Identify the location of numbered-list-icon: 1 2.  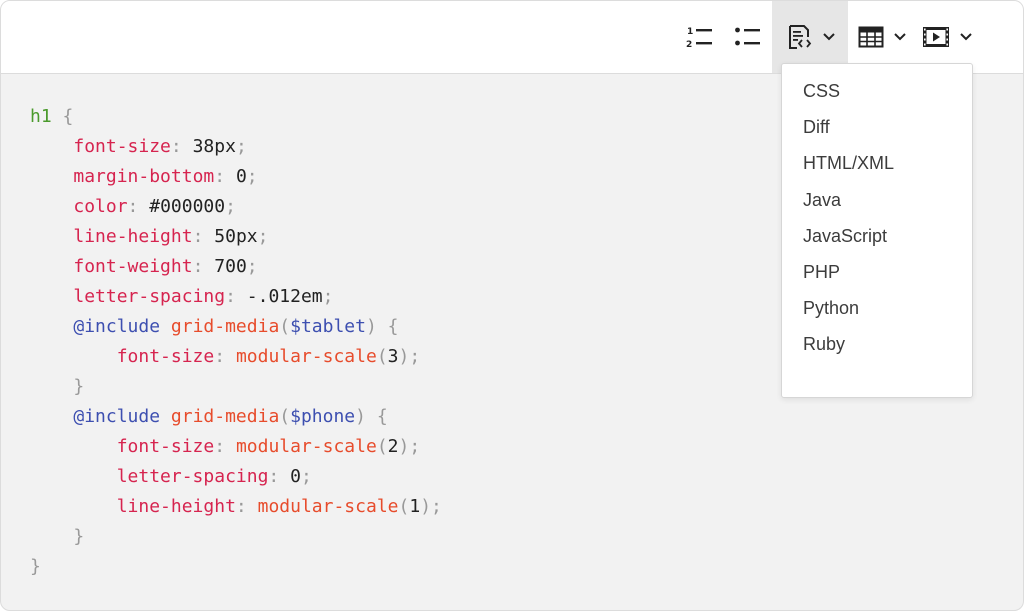
(699, 38).